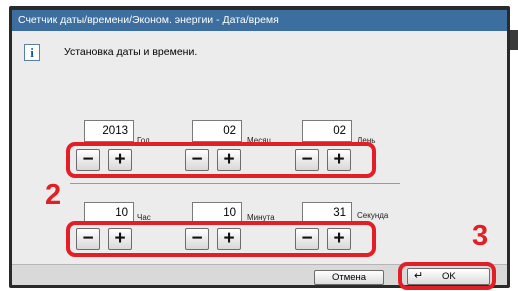  What do you see at coordinates (480, 236) in the screenshot?
I see `step-3-callout: 3` at bounding box center [480, 236].